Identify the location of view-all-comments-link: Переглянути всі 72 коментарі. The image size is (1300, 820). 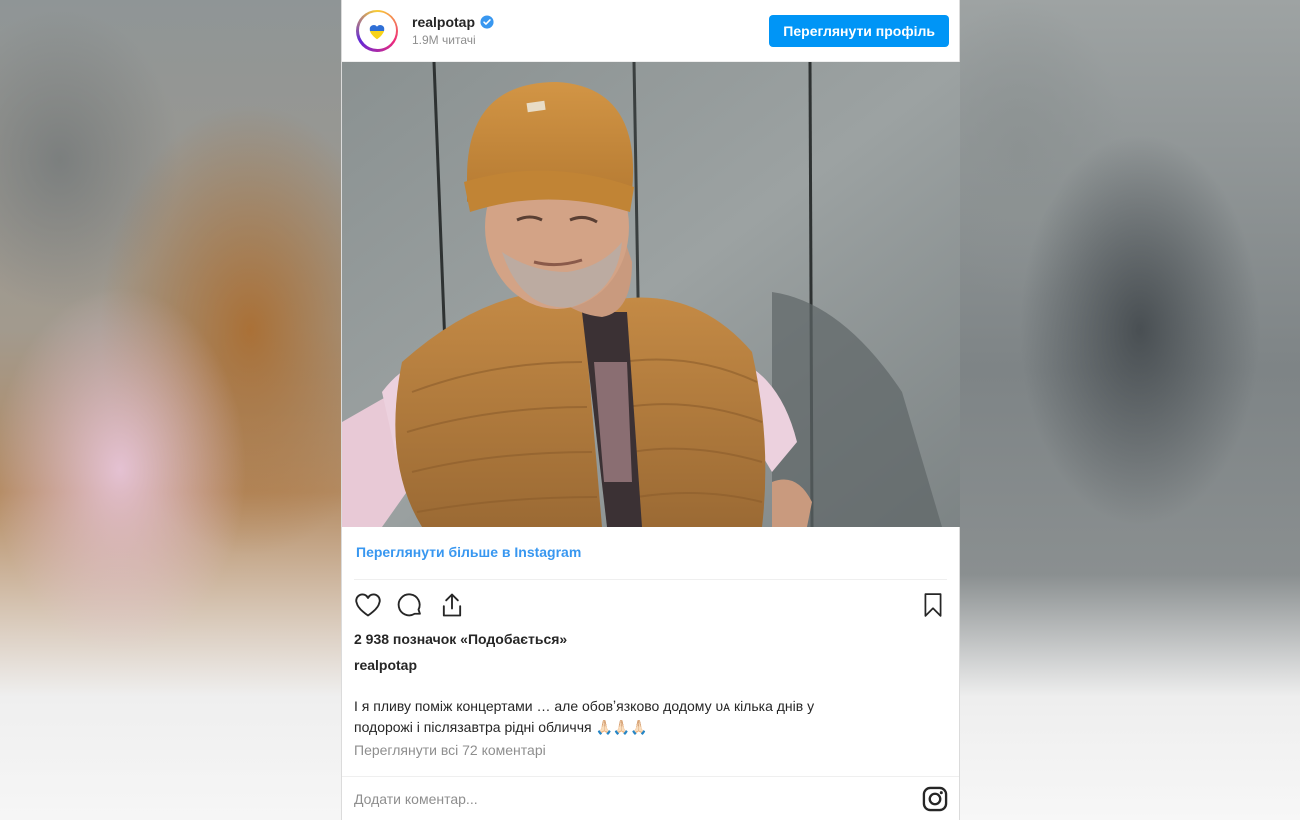
(650, 756).